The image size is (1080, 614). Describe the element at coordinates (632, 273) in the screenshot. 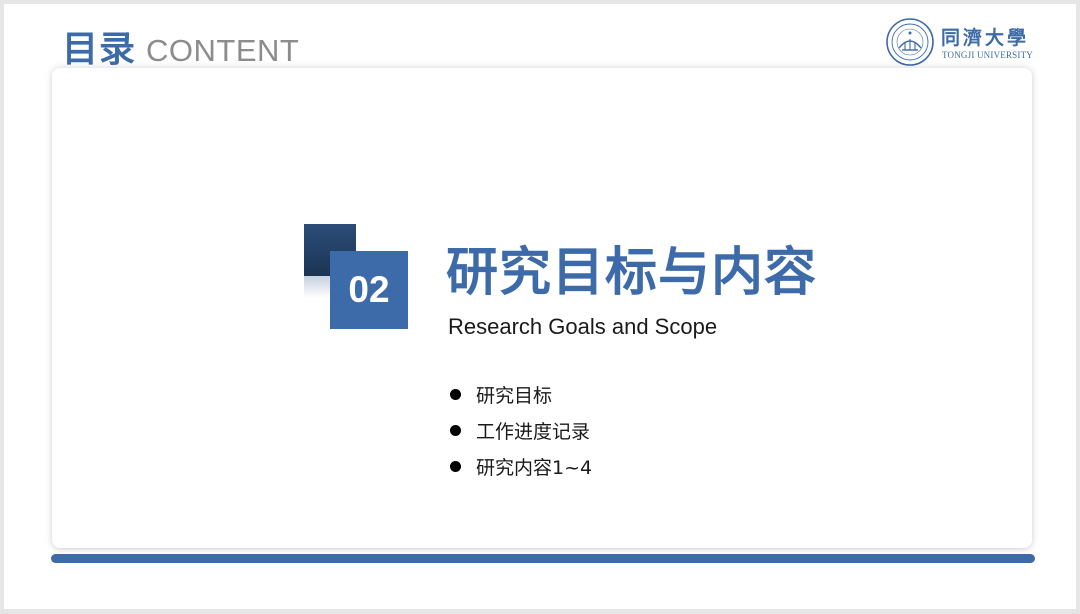

I see `section-title: 研究目标与内容` at that location.